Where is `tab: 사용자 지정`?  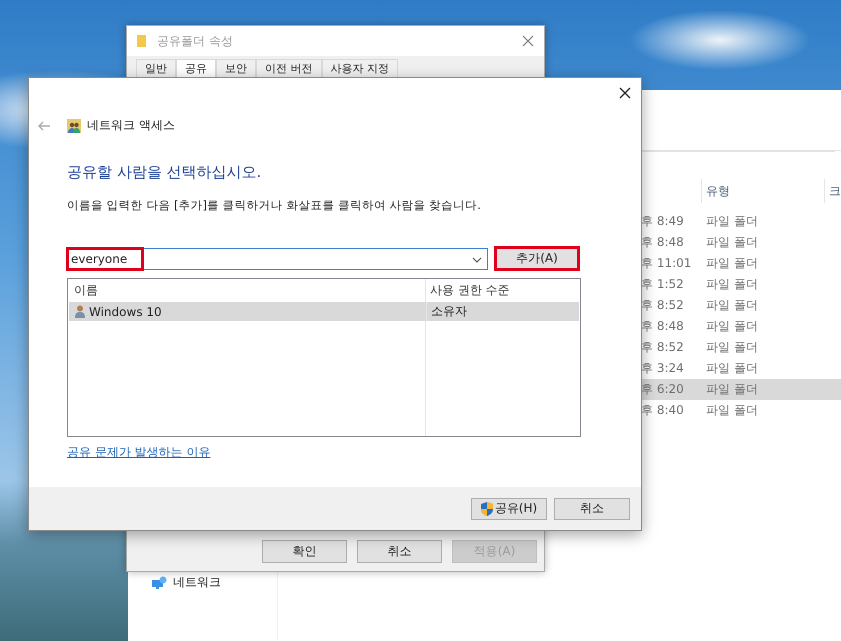 tab: 사용자 지정 is located at coordinates (360, 68).